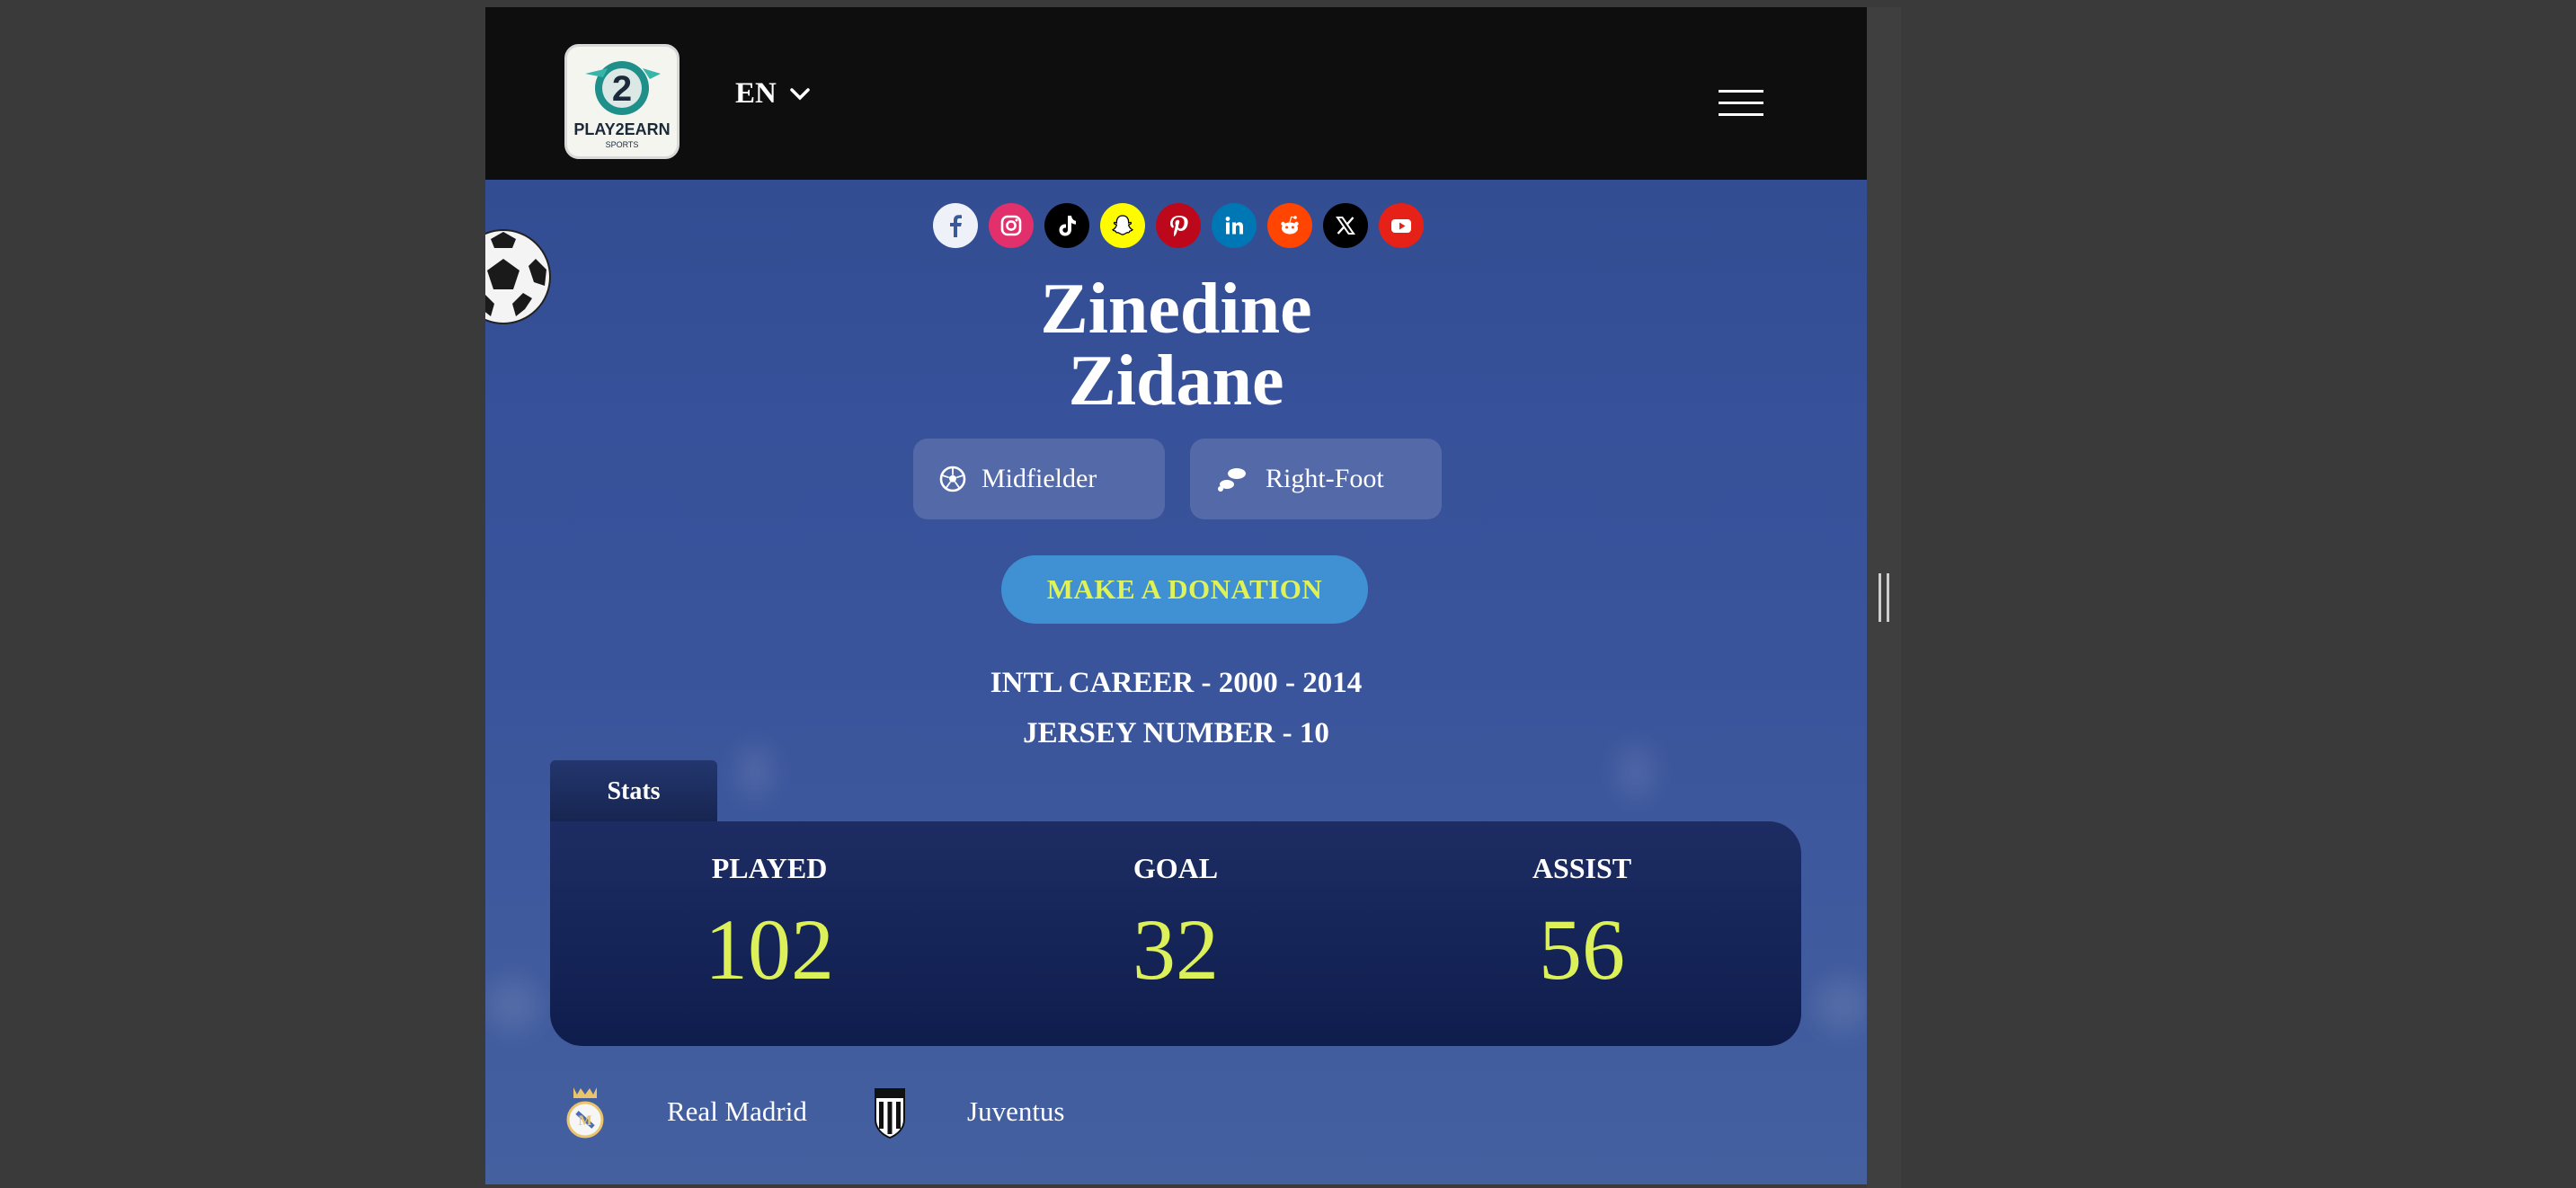 The width and height of the screenshot is (2576, 1188). I want to click on youtube-icon, so click(1401, 226).